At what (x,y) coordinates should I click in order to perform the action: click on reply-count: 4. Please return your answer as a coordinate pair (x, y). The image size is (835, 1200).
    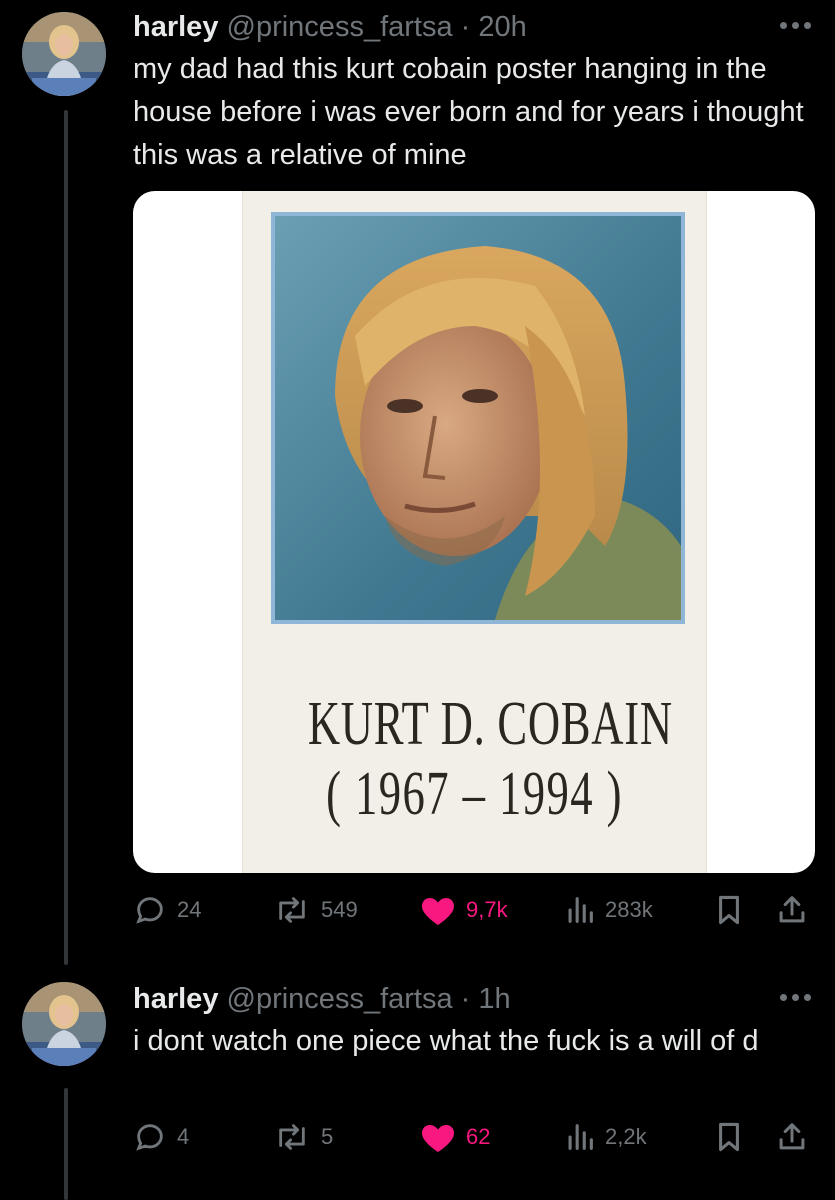
    Looking at the image, I should click on (183, 1136).